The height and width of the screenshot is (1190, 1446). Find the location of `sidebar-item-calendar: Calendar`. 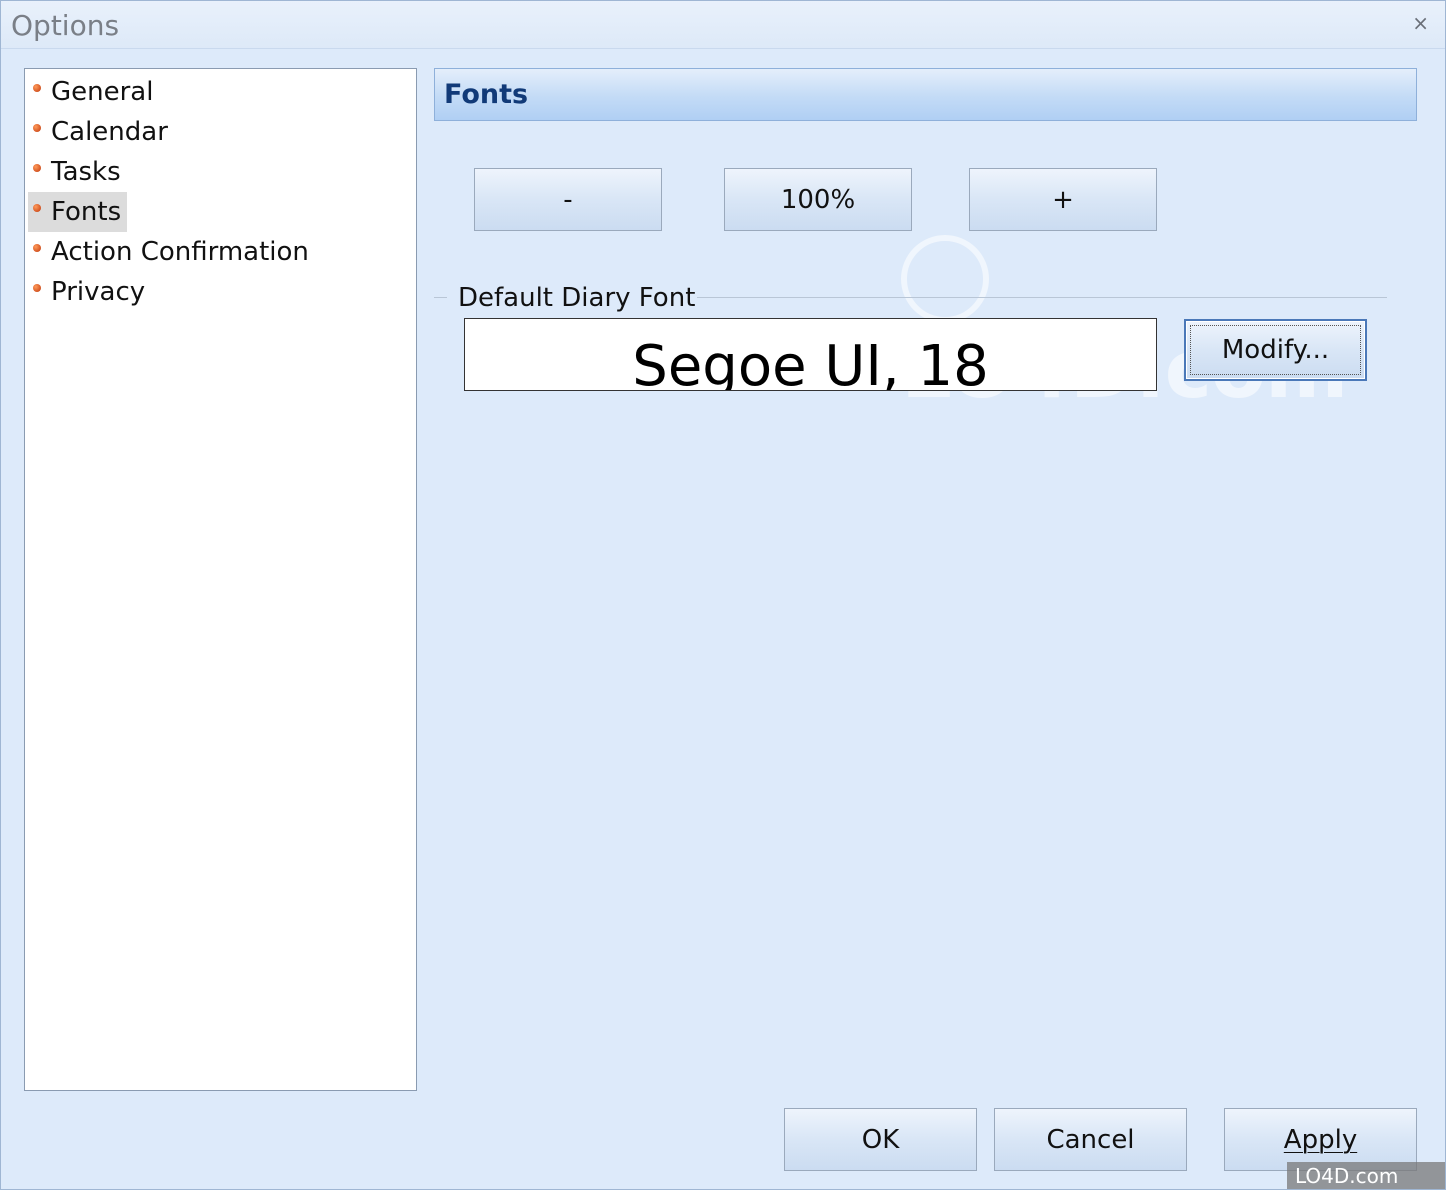

sidebar-item-calendar: Calendar is located at coordinates (101, 132).